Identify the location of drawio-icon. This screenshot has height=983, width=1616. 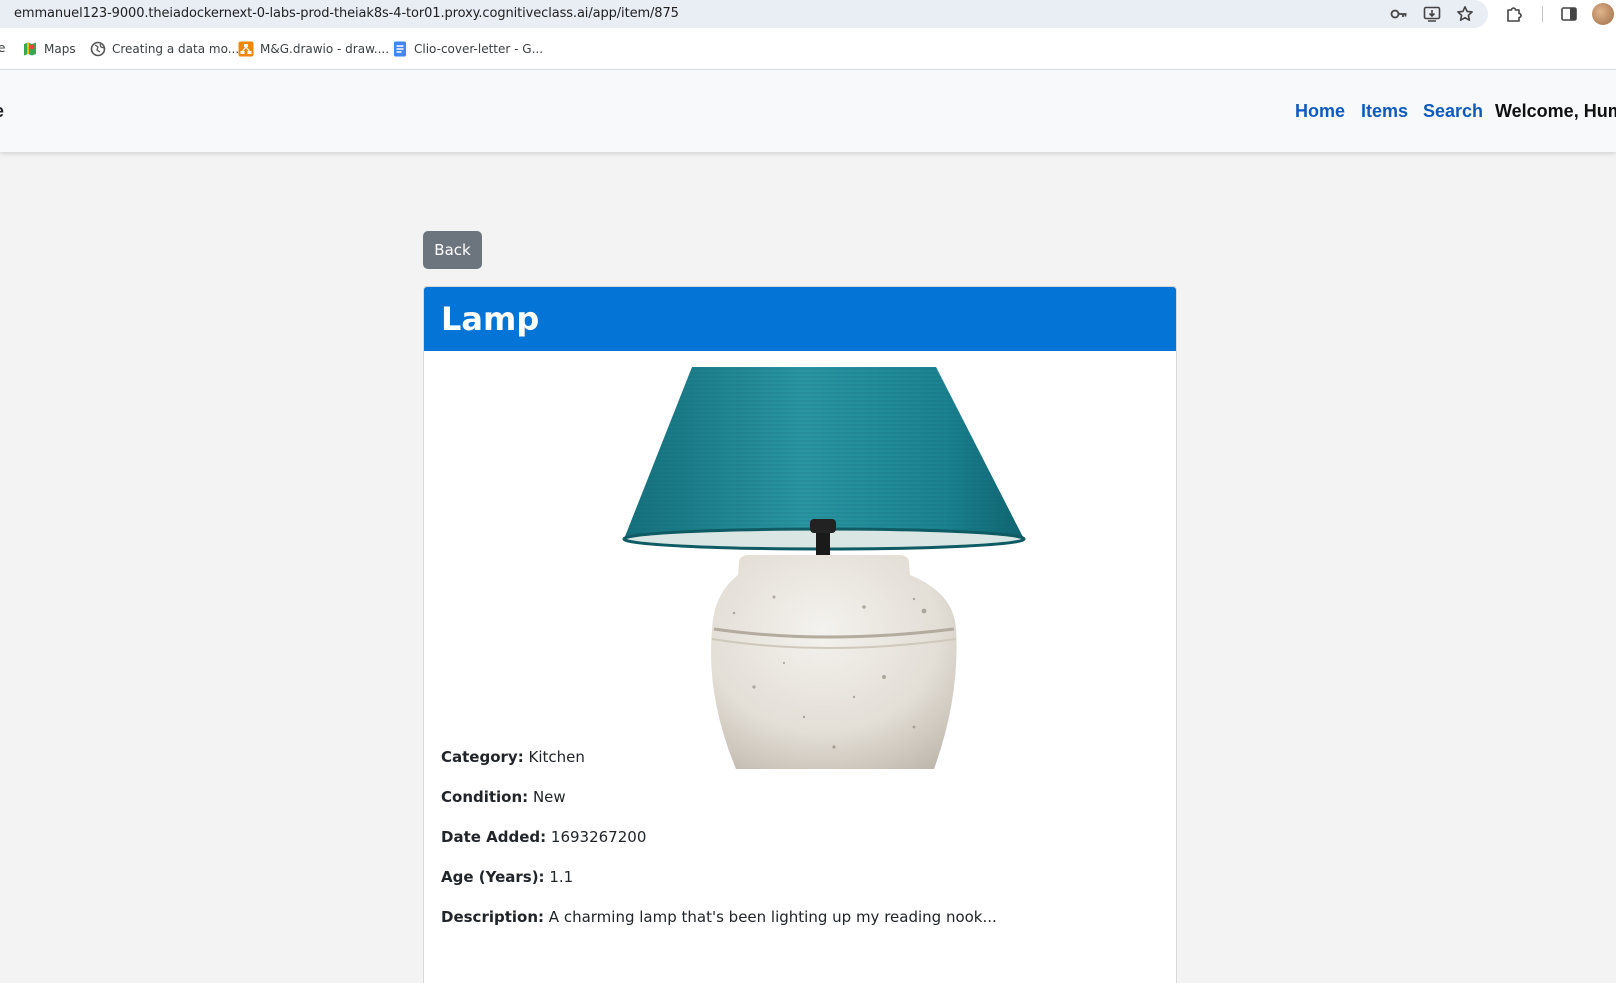
(246, 49).